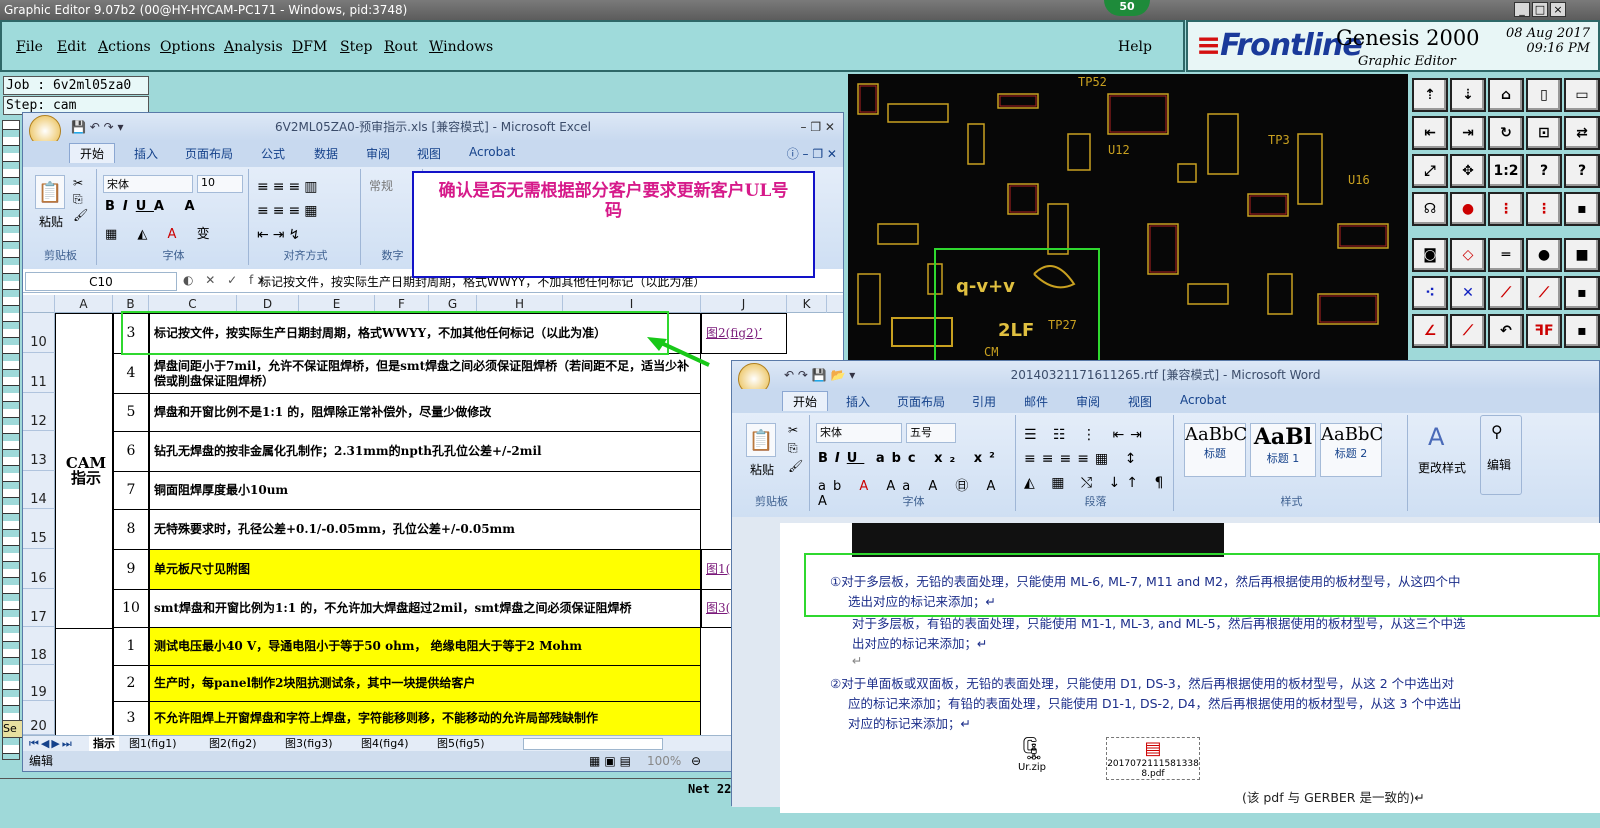 The width and height of the screenshot is (1600, 828). Describe the element at coordinates (1582, 133) in the screenshot. I see `tool-icon: ⇄` at that location.